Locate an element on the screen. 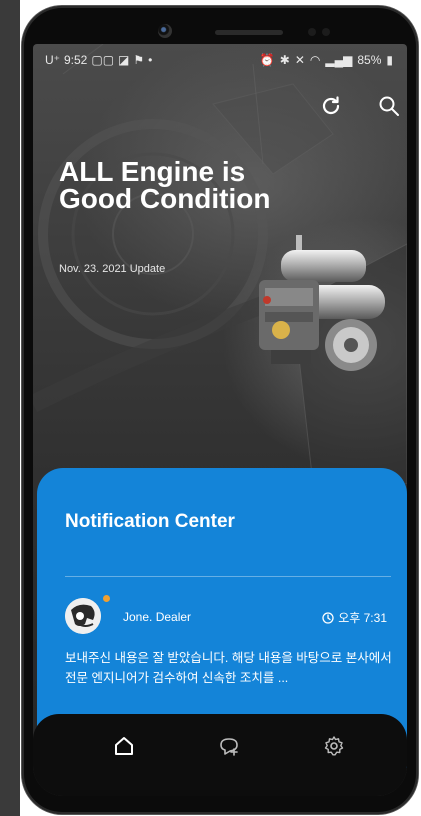  divider is located at coordinates (228, 576).